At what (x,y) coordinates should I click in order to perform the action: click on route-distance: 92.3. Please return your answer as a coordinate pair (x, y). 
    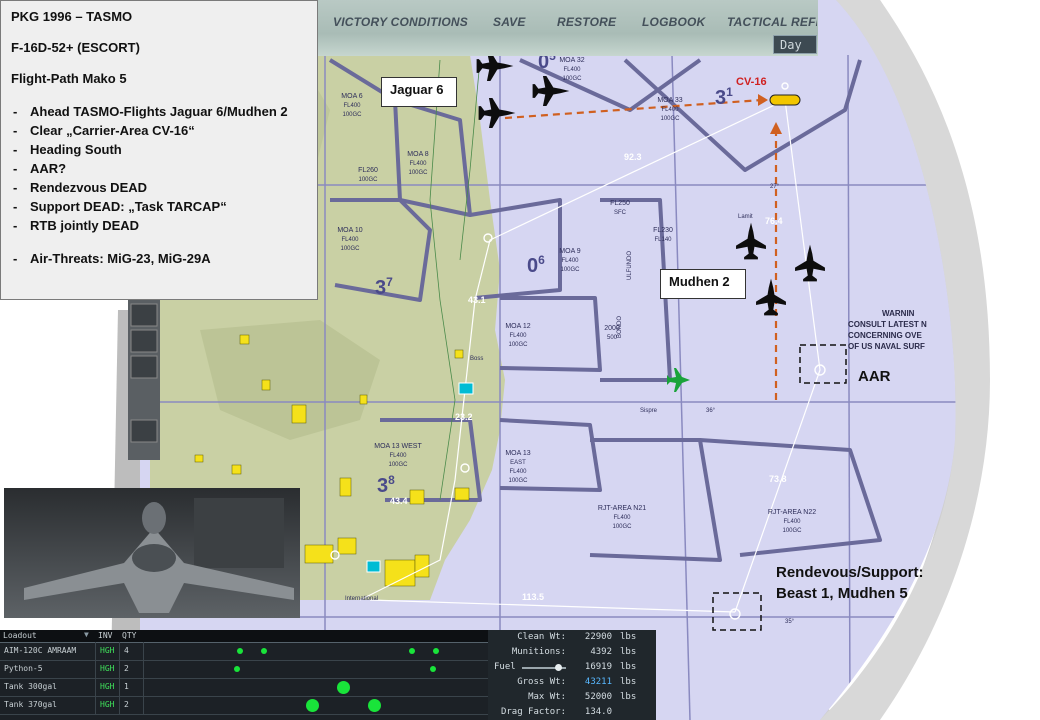
    Looking at the image, I should click on (633, 157).